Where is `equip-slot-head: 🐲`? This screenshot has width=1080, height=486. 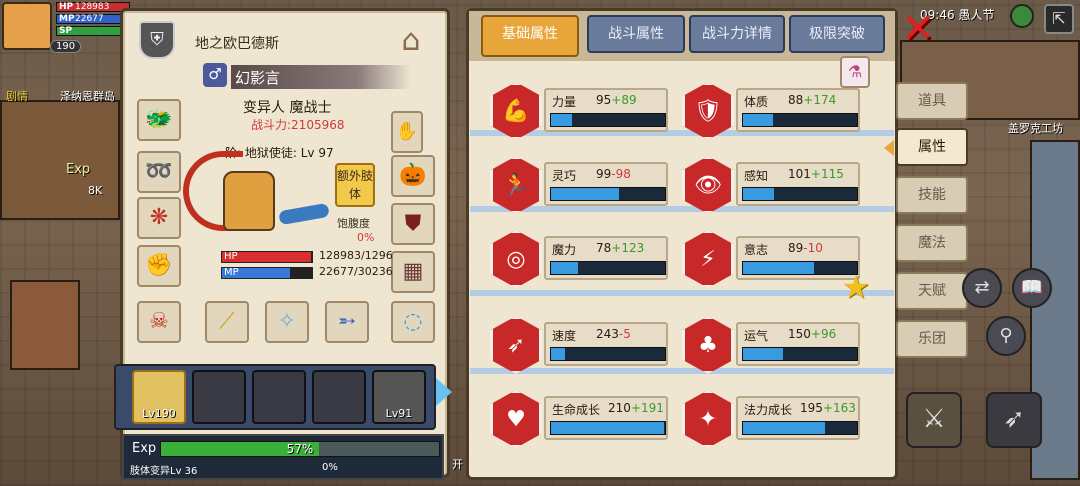
equip-slot-head: 🐲 is located at coordinates (159, 120).